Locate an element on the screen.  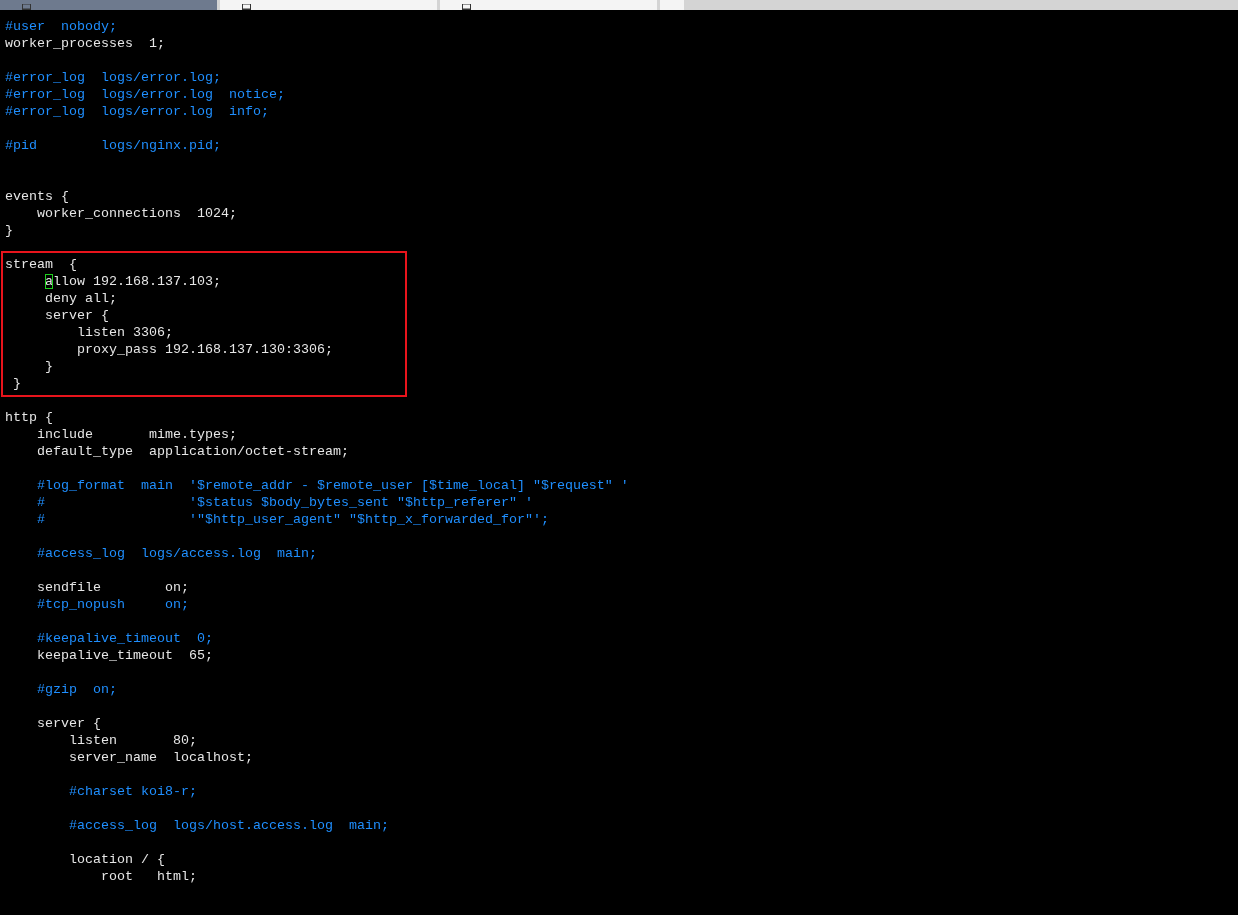
comment-line: #charset koi8-r; is located at coordinates (133, 791).